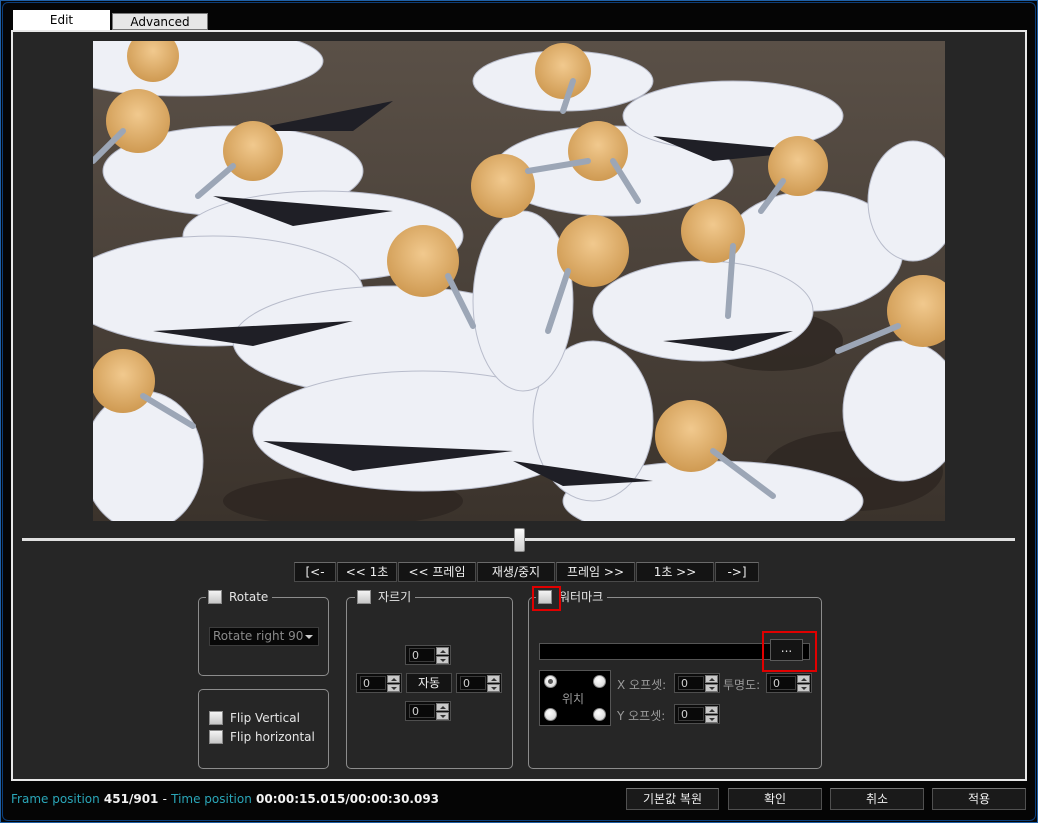 The width and height of the screenshot is (1038, 823). I want to click on ok-button: 확인, so click(775, 799).